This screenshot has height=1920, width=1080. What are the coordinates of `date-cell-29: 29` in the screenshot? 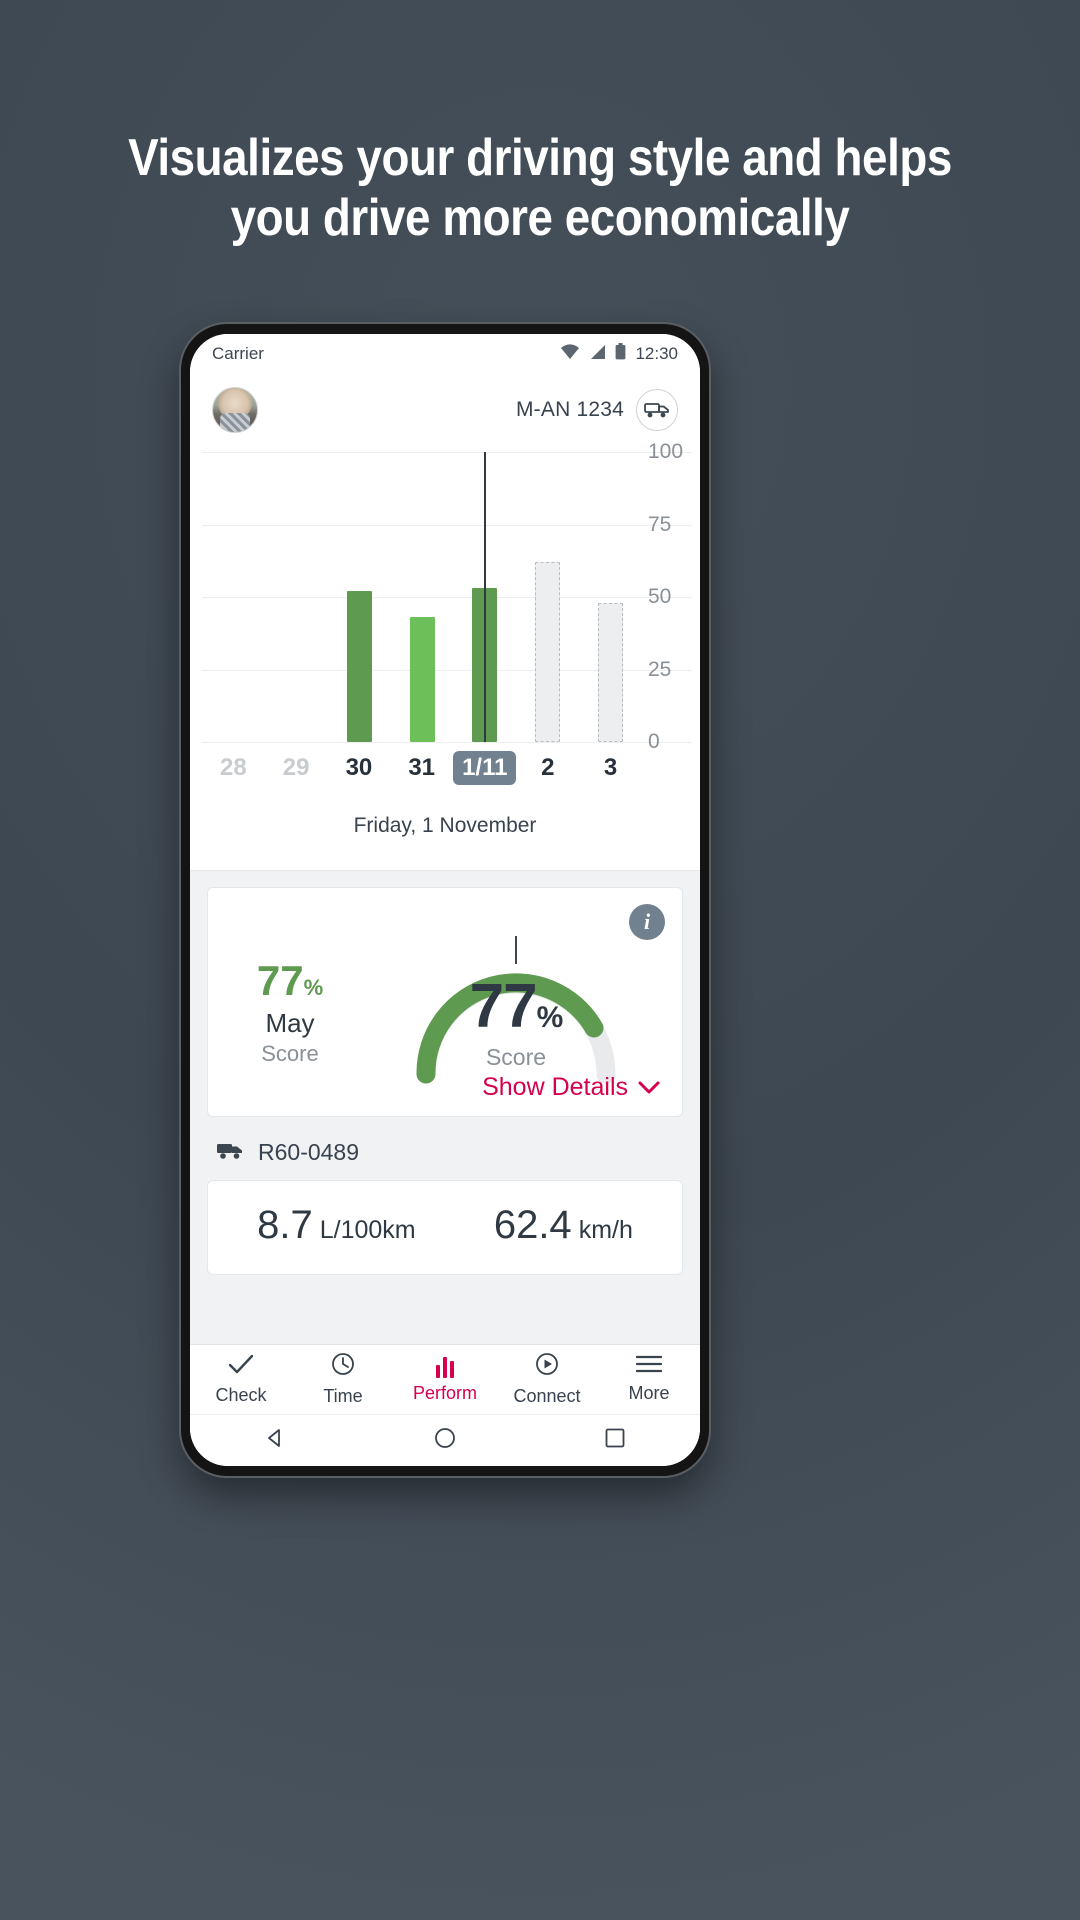 It's located at (296, 768).